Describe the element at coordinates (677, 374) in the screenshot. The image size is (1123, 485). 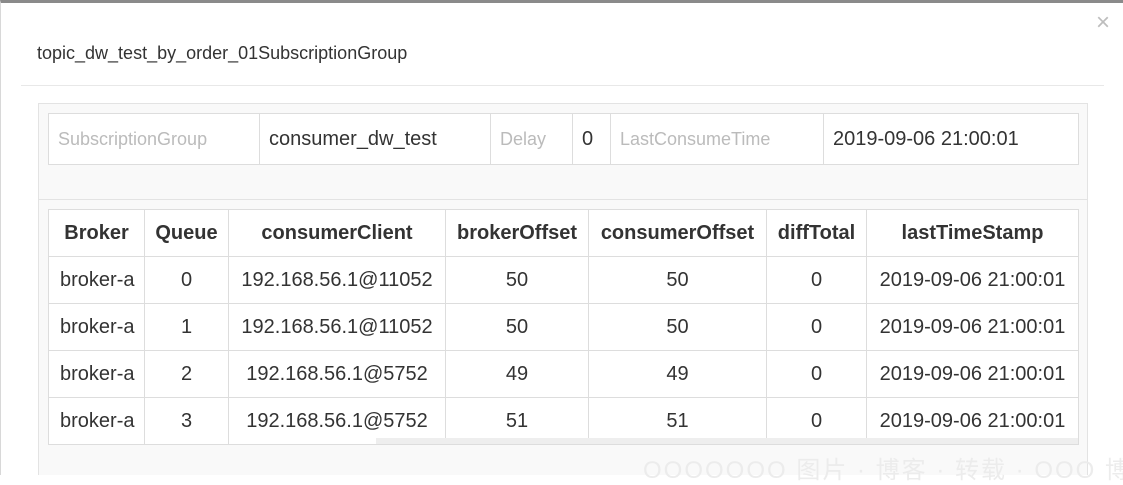
I see `consumer-offset-cell: 49` at that location.